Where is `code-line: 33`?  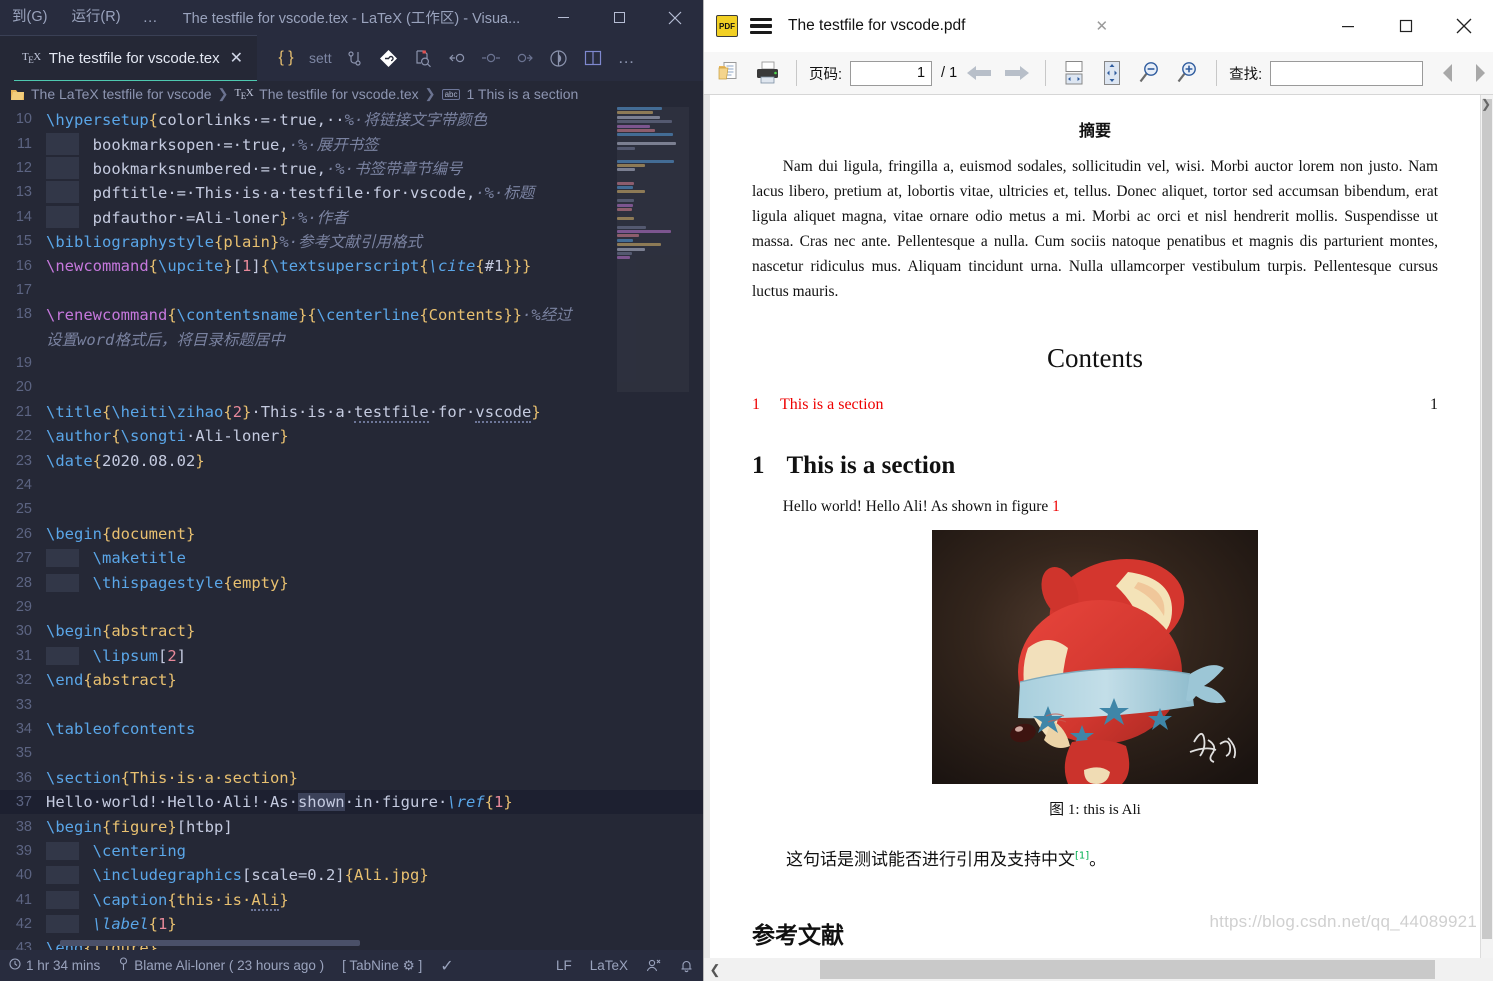
code-line: 33 is located at coordinates (351, 704).